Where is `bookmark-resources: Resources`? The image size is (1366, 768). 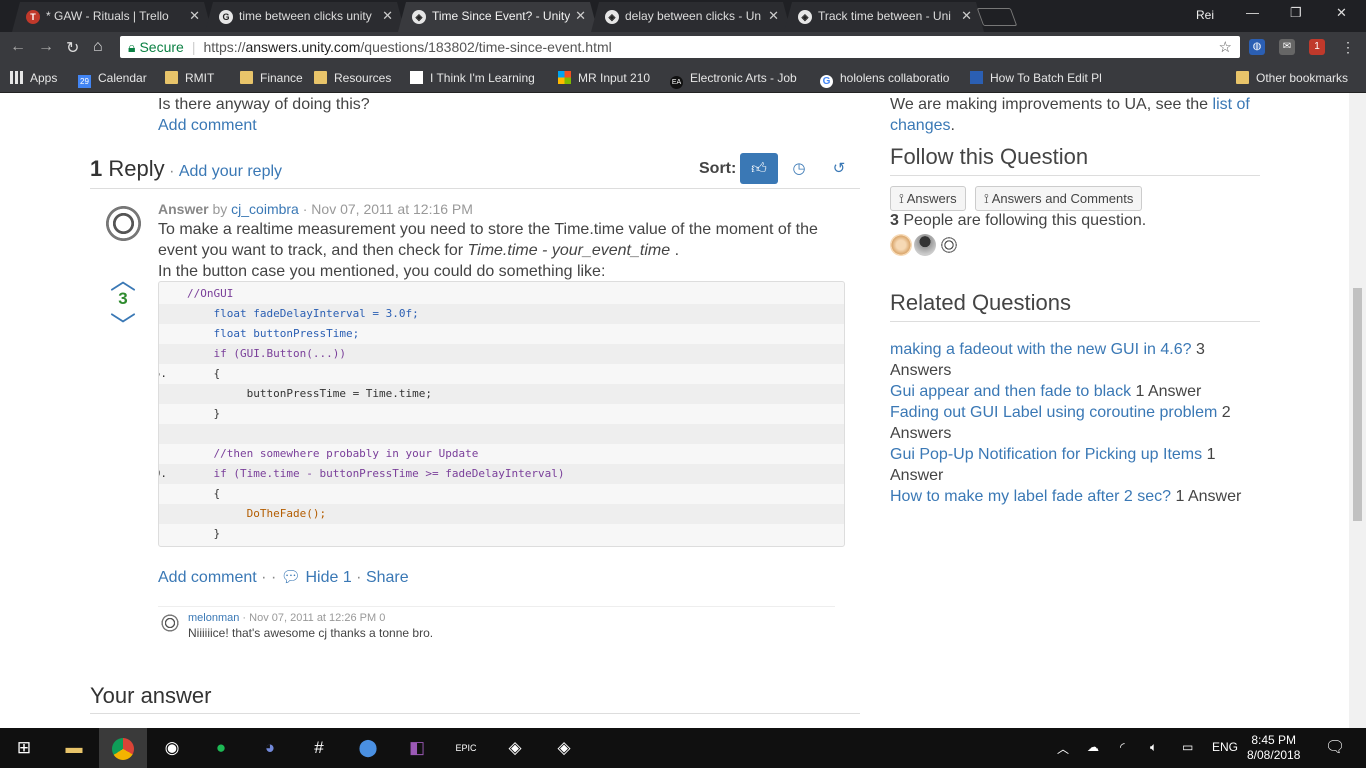
bookmark-resources: Resources is located at coordinates (352, 78).